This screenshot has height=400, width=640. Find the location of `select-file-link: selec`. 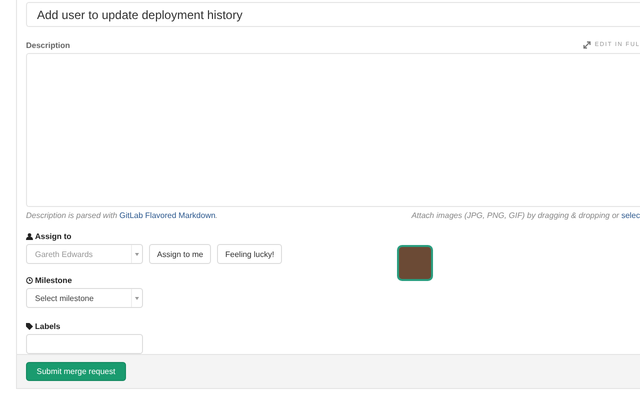

select-file-link: selec is located at coordinates (630, 215).